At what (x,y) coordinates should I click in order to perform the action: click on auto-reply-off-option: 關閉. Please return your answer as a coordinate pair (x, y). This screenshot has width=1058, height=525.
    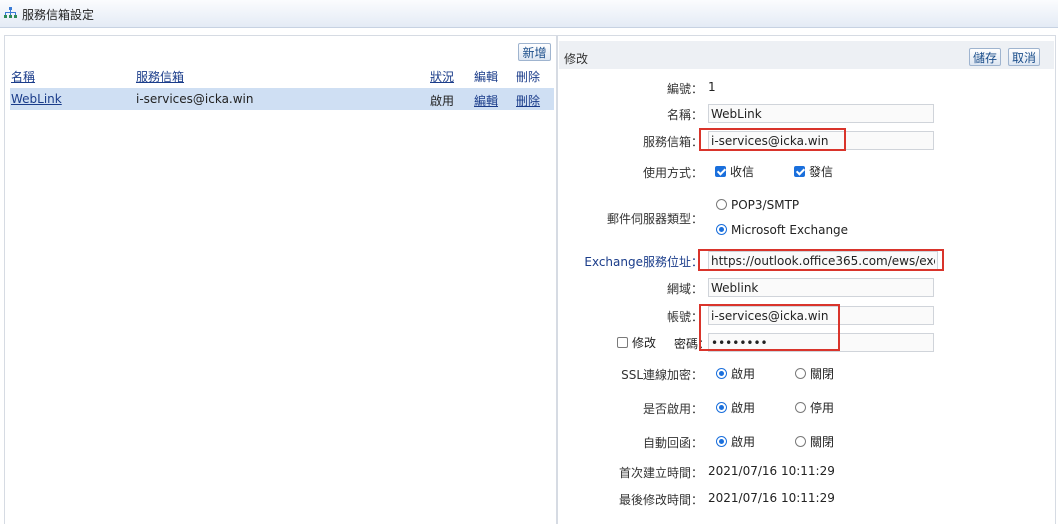
    Looking at the image, I should click on (814, 441).